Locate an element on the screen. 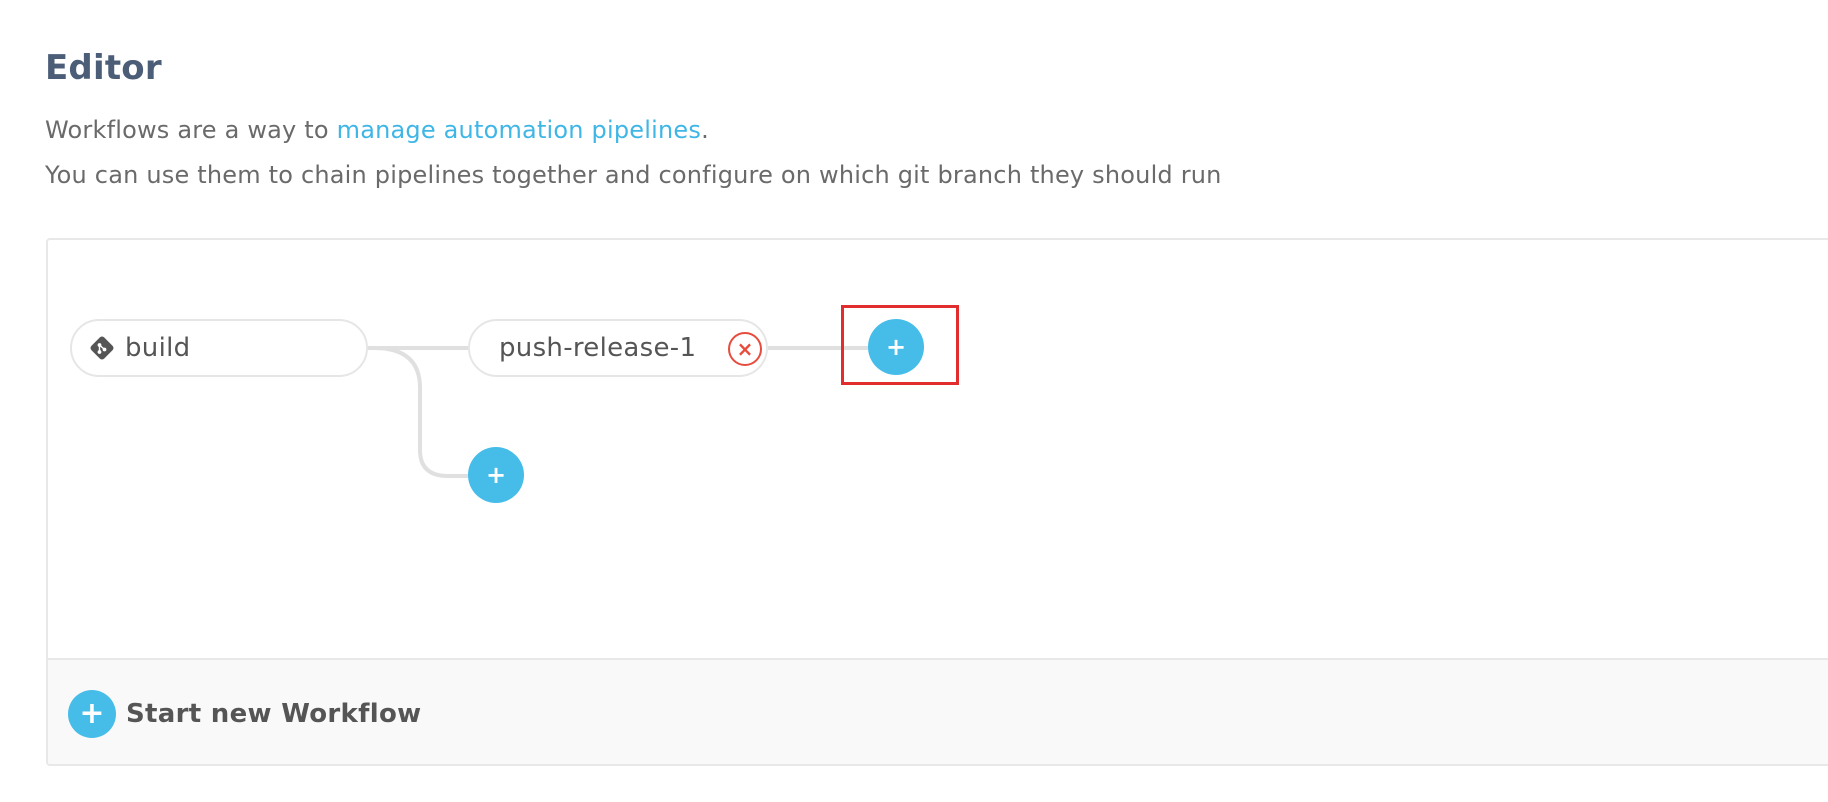 The height and width of the screenshot is (802, 1828). start-new-workflow-button: + Start new Workflow is located at coordinates (244, 714).